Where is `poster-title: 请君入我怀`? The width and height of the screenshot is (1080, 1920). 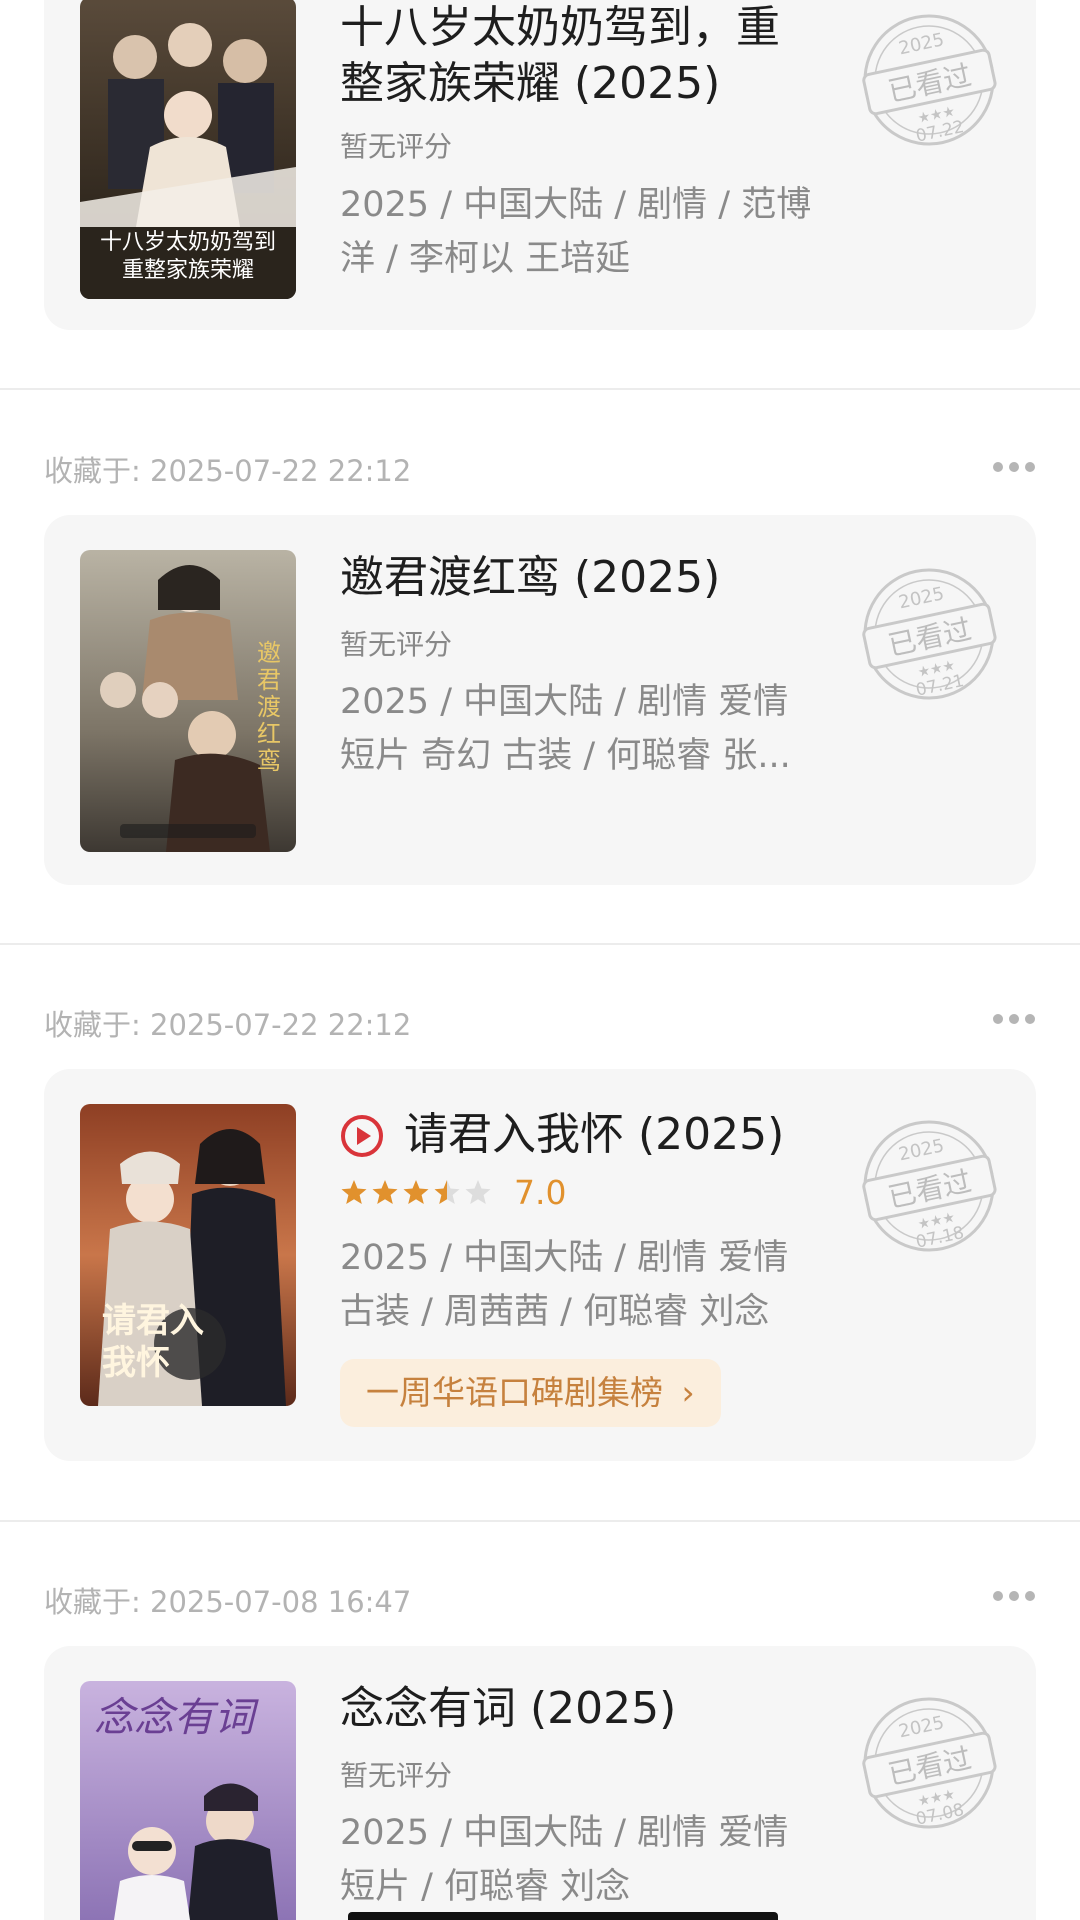
poster-title: 请君入我怀 is located at coordinates (153, 1342).